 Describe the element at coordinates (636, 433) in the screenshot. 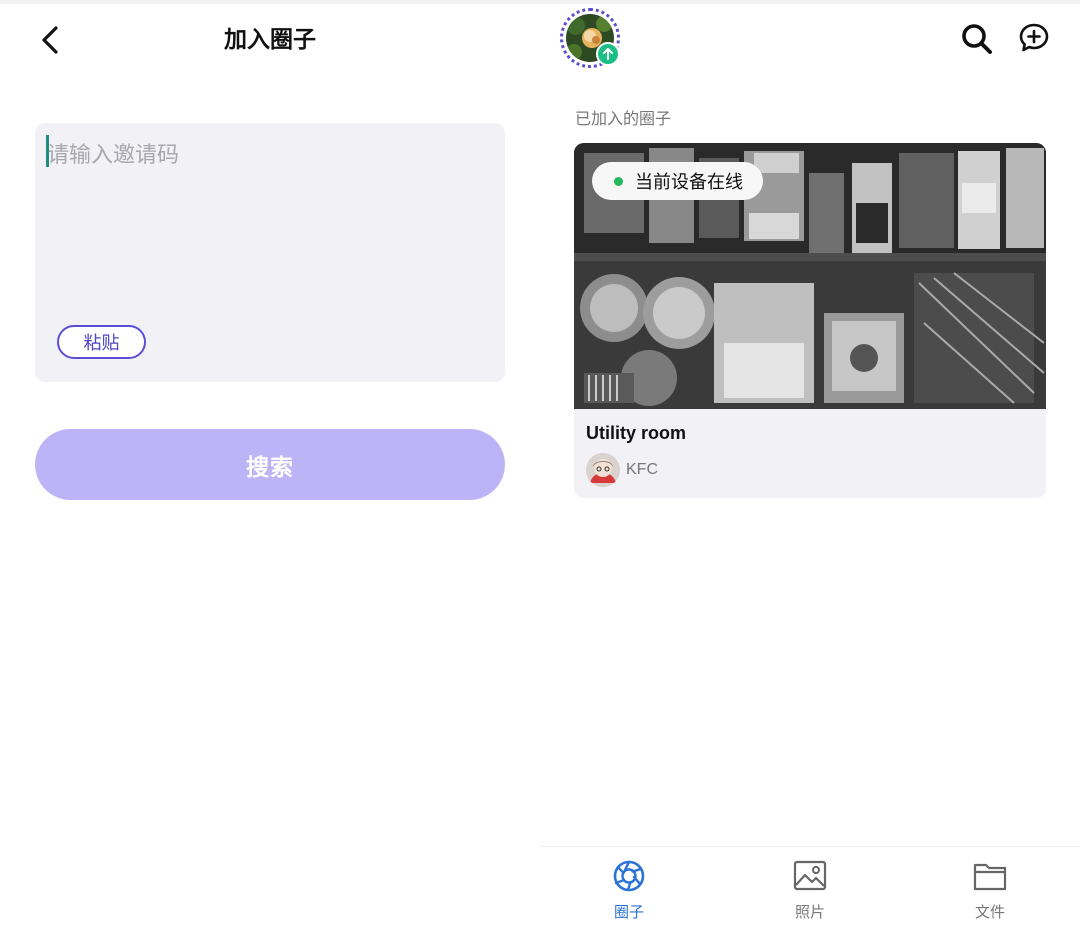

I see `circle-name: Utility room` at that location.